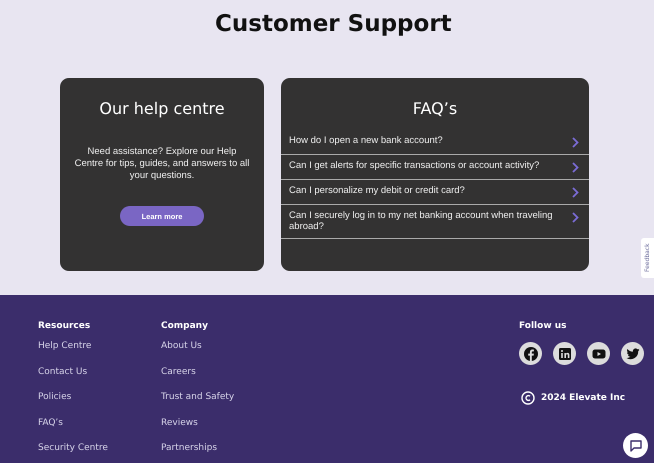 The height and width of the screenshot is (463, 654). Describe the element at coordinates (99, 372) in the screenshot. I see `footer-link: Contact Us` at that location.